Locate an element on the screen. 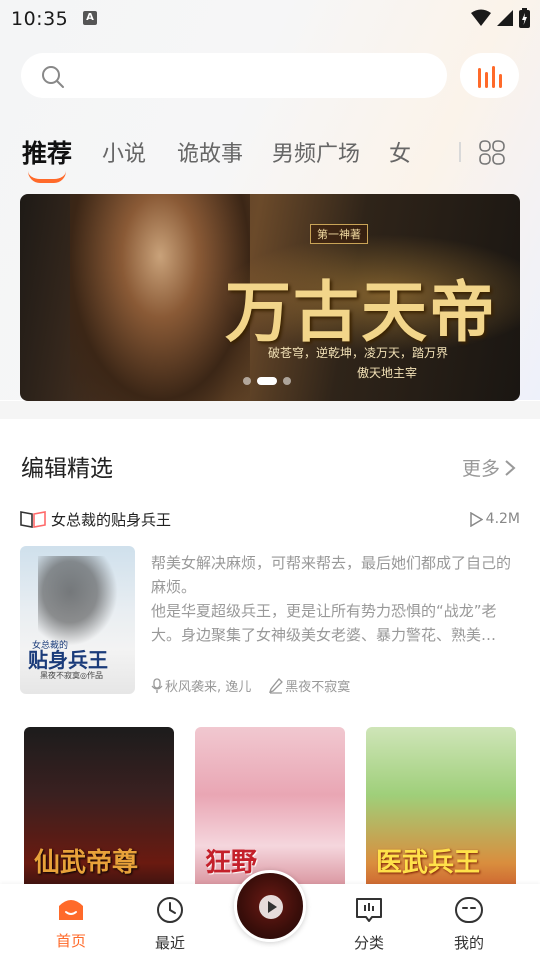 The image size is (540, 960). chevron-right-icon is located at coordinates (510, 467).